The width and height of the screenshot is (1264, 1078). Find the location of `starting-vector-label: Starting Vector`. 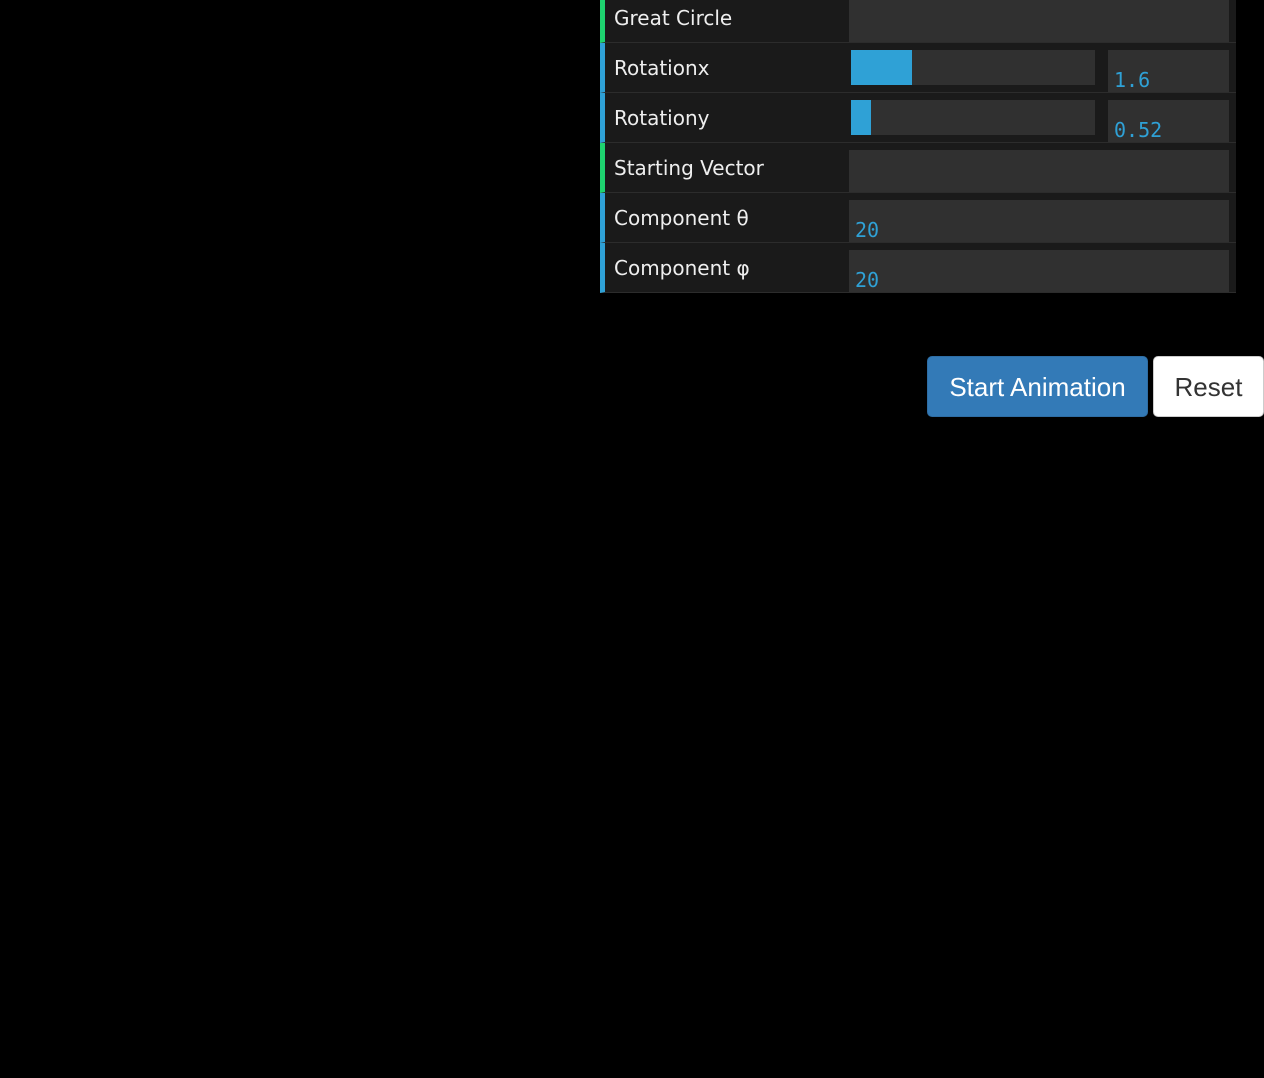

starting-vector-label: Starting Vector is located at coordinates (689, 168).